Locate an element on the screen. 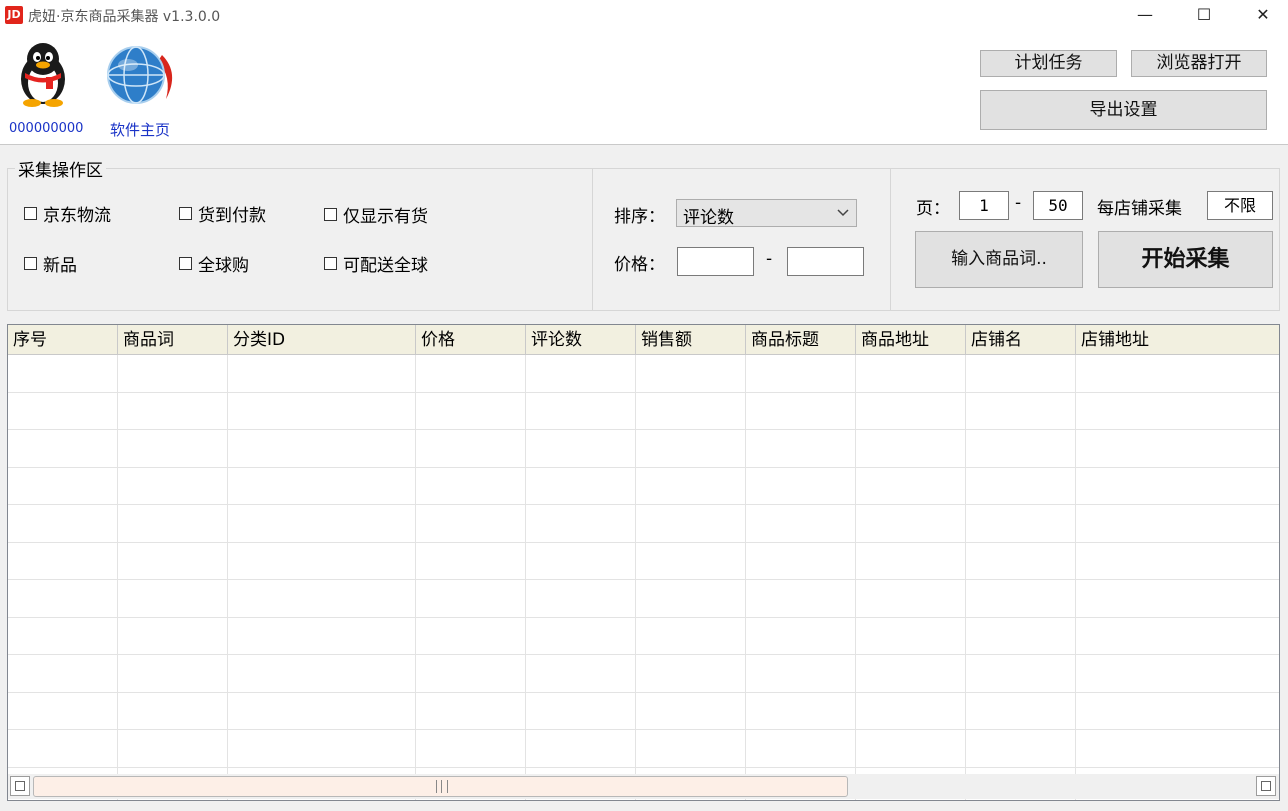 This screenshot has height=811, width=1288. checkbox-new-product: 新品 is located at coordinates (50, 263).